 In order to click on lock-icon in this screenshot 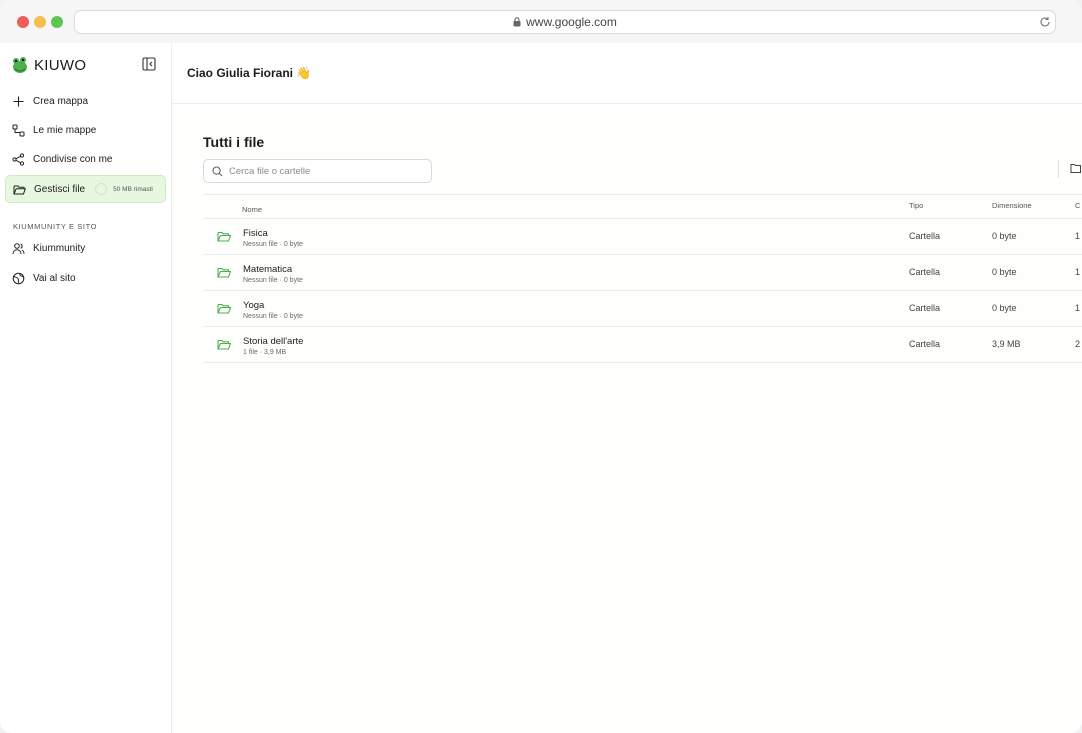, I will do `click(517, 22)`.